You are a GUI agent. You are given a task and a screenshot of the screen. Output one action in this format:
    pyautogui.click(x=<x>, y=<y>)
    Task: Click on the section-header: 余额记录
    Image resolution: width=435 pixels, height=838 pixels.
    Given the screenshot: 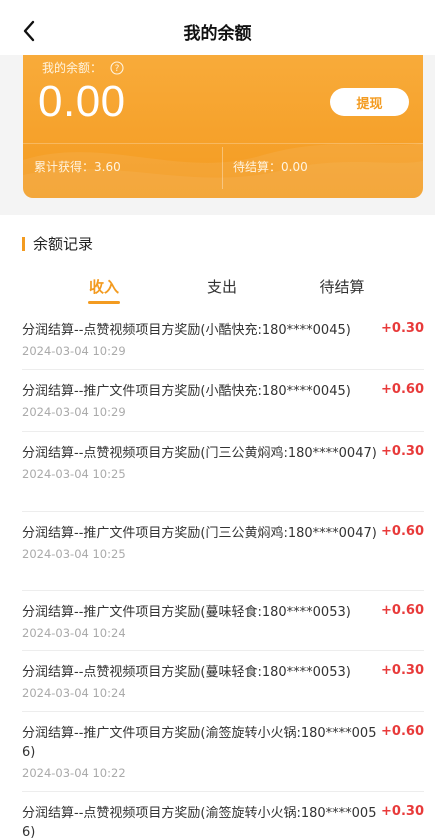 What is the action you would take?
    pyautogui.click(x=57, y=243)
    